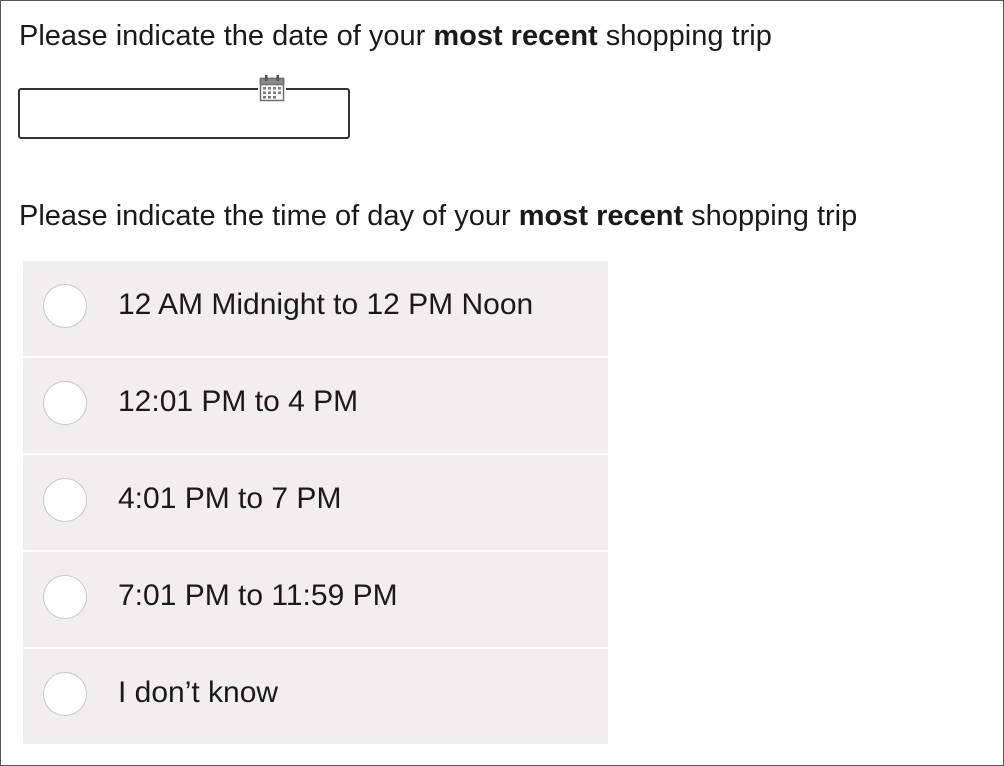 Image resolution: width=1004 pixels, height=766 pixels. I want to click on option-1201pm-to-4pm: 12:01 PM to 4 PM, so click(315, 405).